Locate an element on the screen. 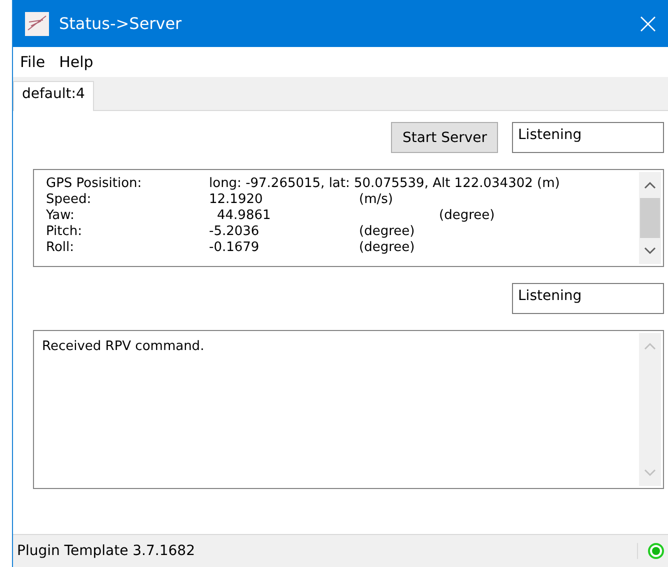 This screenshot has width=668, height=567. telemetry-unit: (m/s) is located at coordinates (376, 200).